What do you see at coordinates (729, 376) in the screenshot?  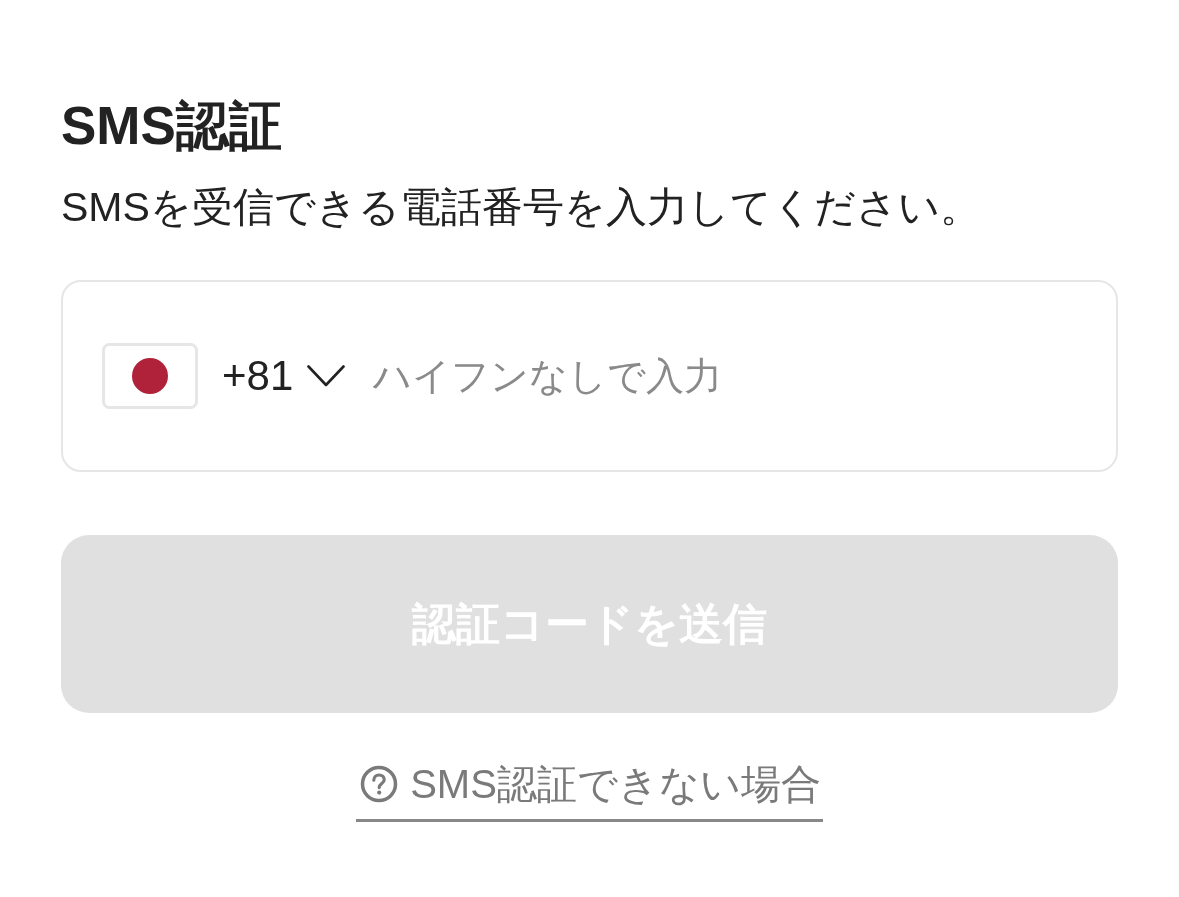 I see `phone-number-input: ハイフンなしで入力` at bounding box center [729, 376].